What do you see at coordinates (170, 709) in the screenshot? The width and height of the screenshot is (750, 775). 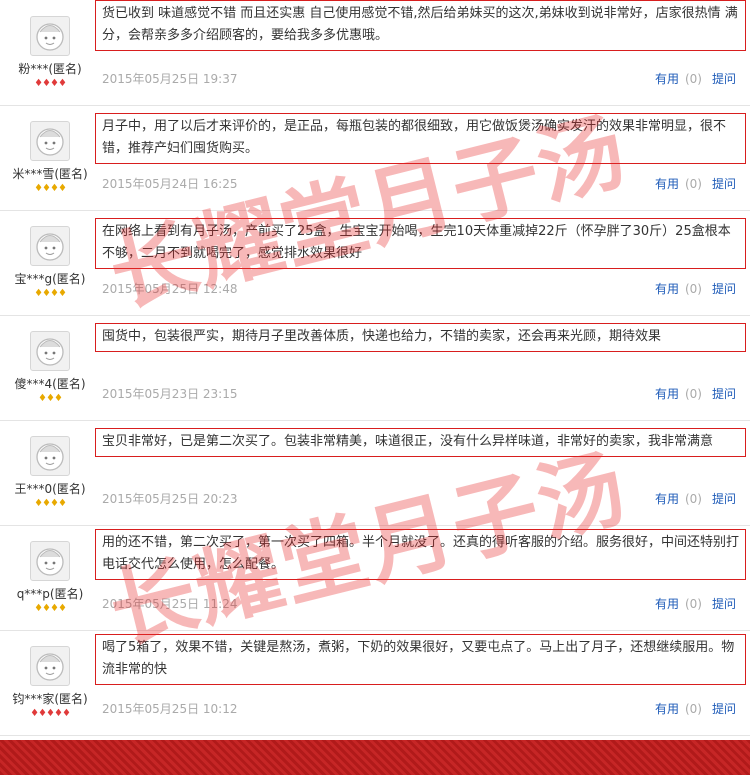 I see `review-date: 2015年05月25日 10:12` at bounding box center [170, 709].